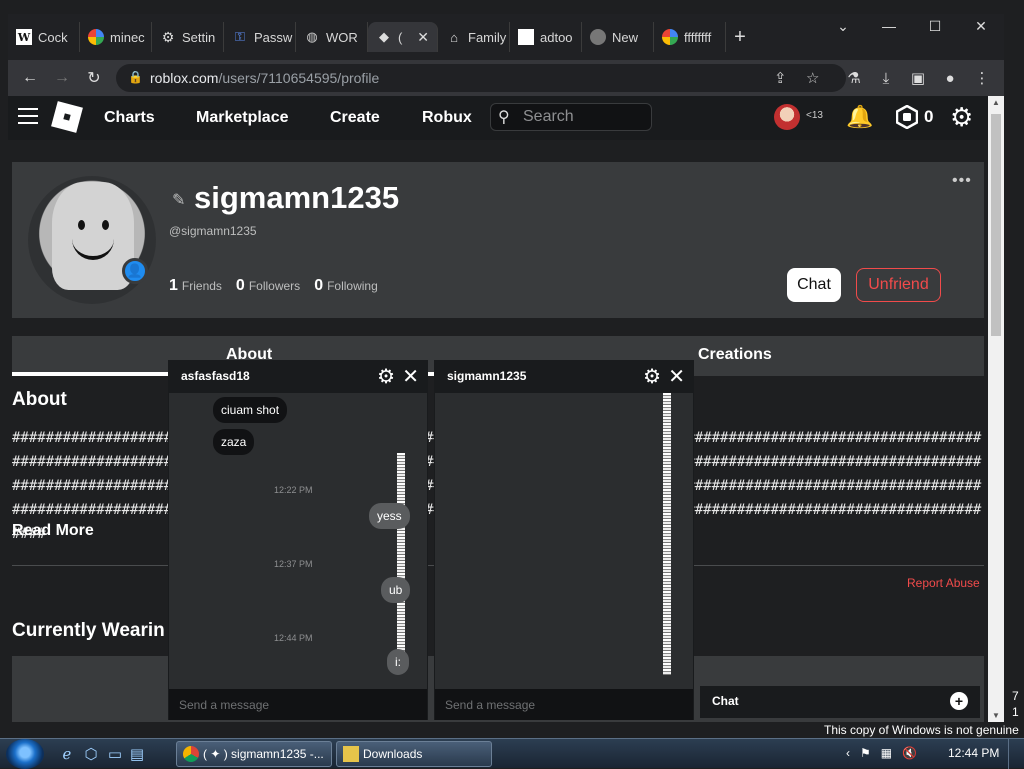  What do you see at coordinates (91, 754) in the screenshot?
I see `app-cube-icon: ⬡` at bounding box center [91, 754].